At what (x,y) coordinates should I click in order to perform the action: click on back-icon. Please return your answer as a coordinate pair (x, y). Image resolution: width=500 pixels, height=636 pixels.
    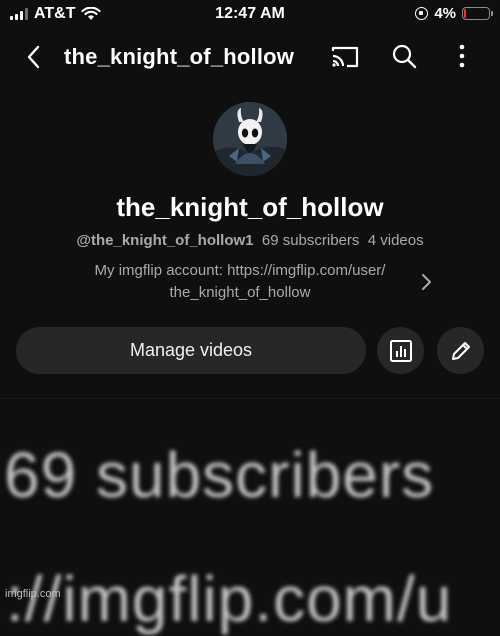
    Looking at the image, I should click on (35, 57).